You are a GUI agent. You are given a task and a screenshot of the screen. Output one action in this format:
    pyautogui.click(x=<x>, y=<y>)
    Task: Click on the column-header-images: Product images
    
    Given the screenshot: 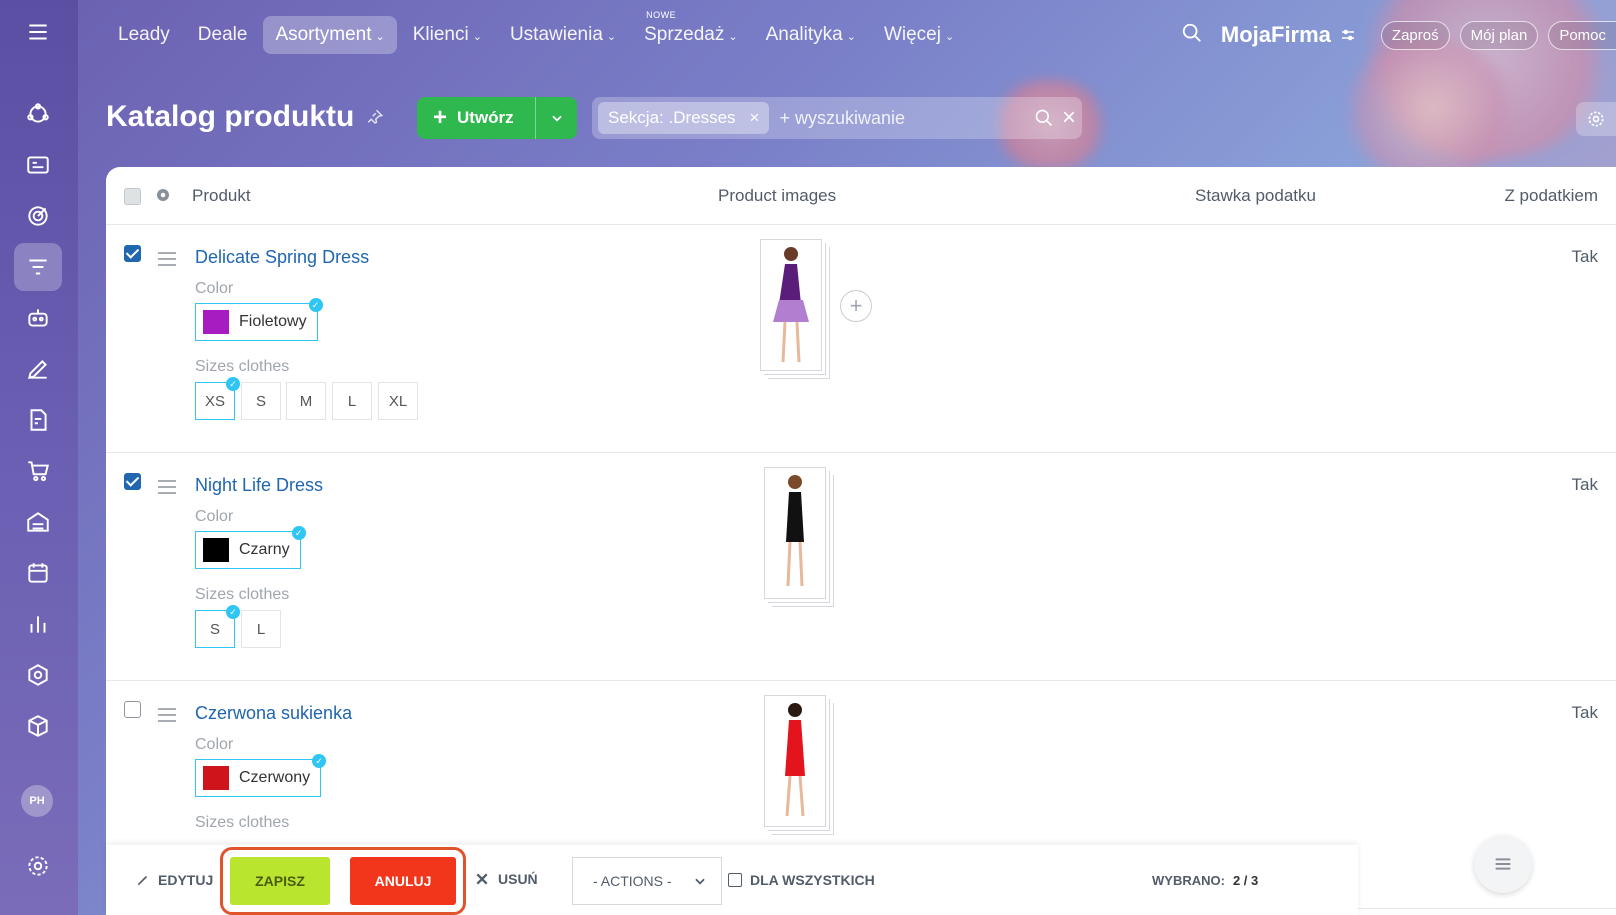 What is the action you would take?
    pyautogui.click(x=777, y=196)
    